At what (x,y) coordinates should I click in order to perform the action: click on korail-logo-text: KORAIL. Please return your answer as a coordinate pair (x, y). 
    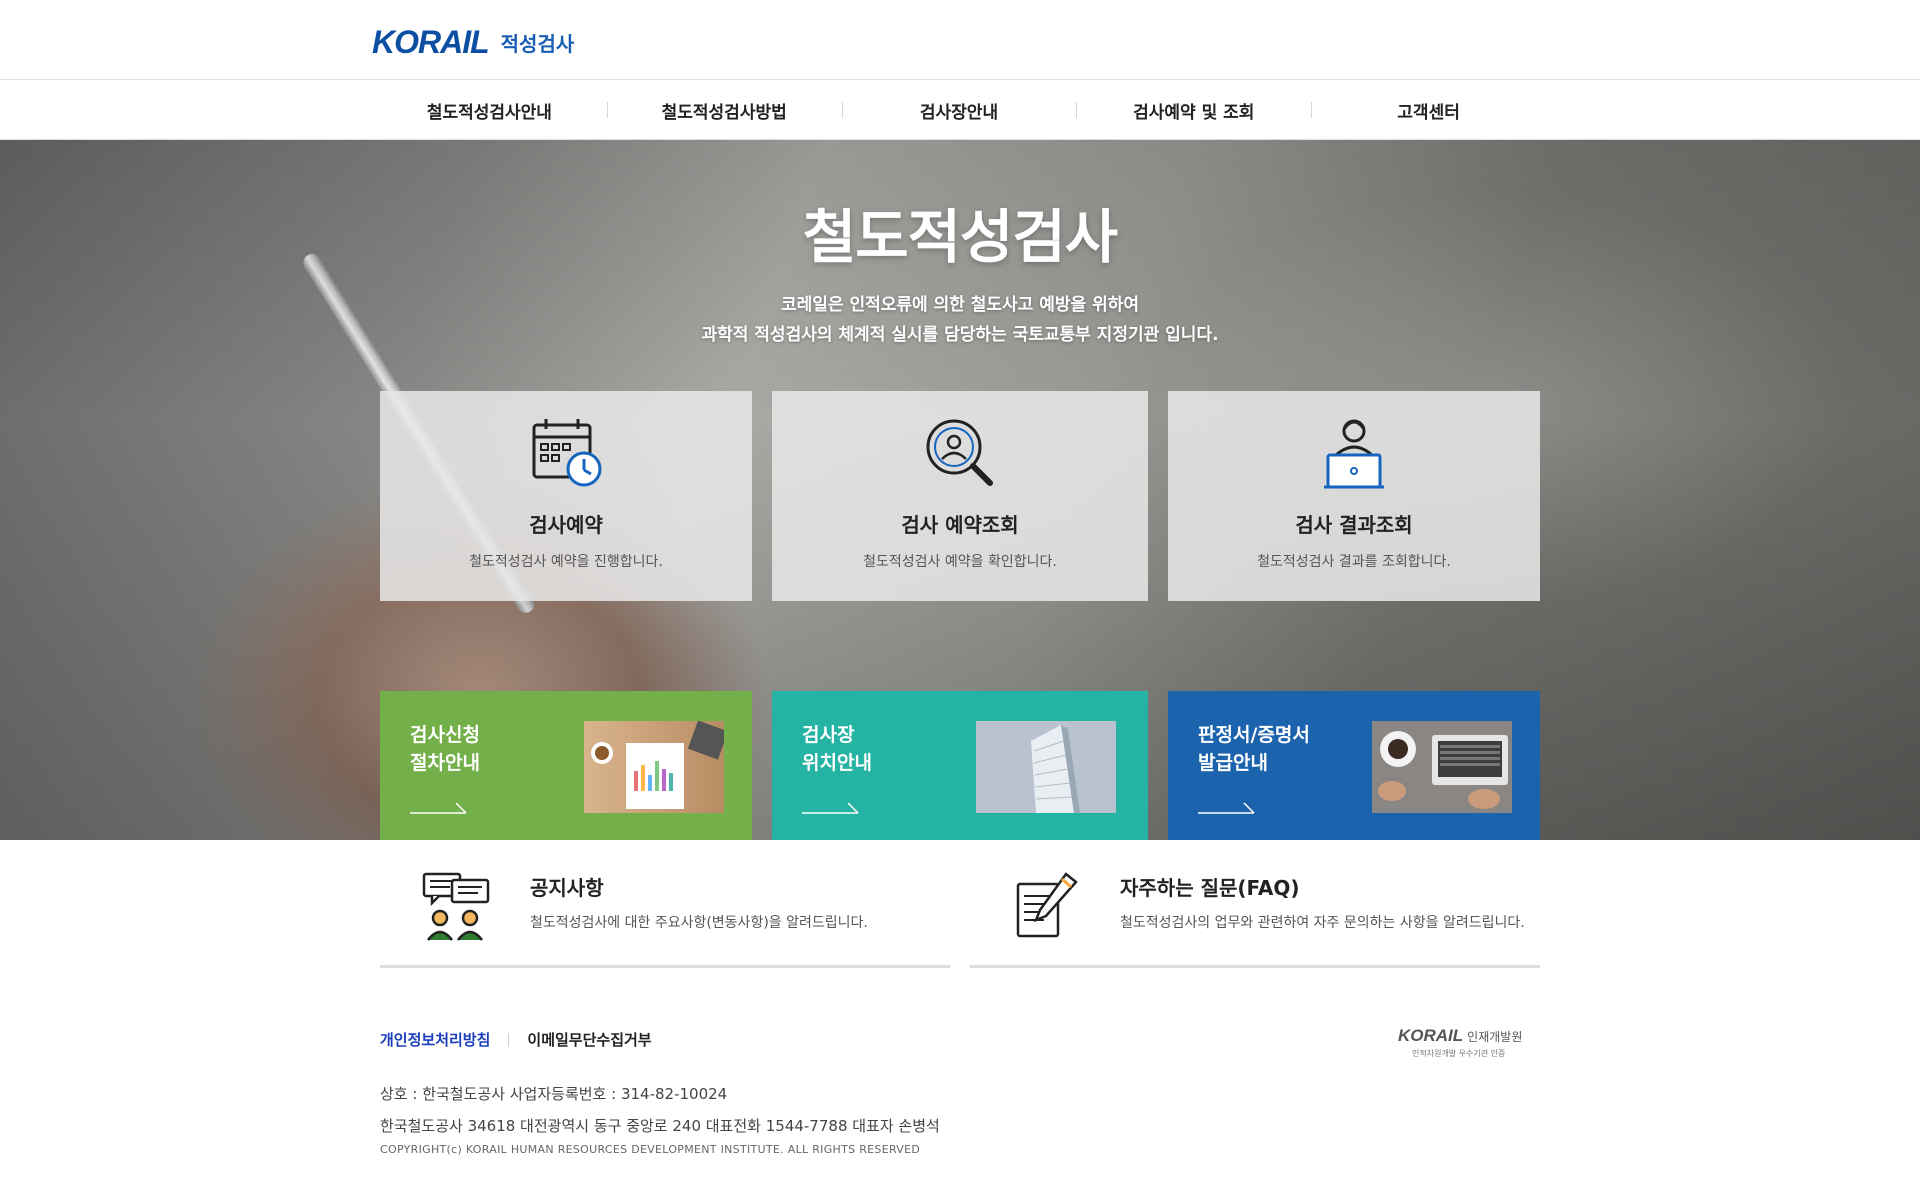
    Looking at the image, I should click on (431, 42).